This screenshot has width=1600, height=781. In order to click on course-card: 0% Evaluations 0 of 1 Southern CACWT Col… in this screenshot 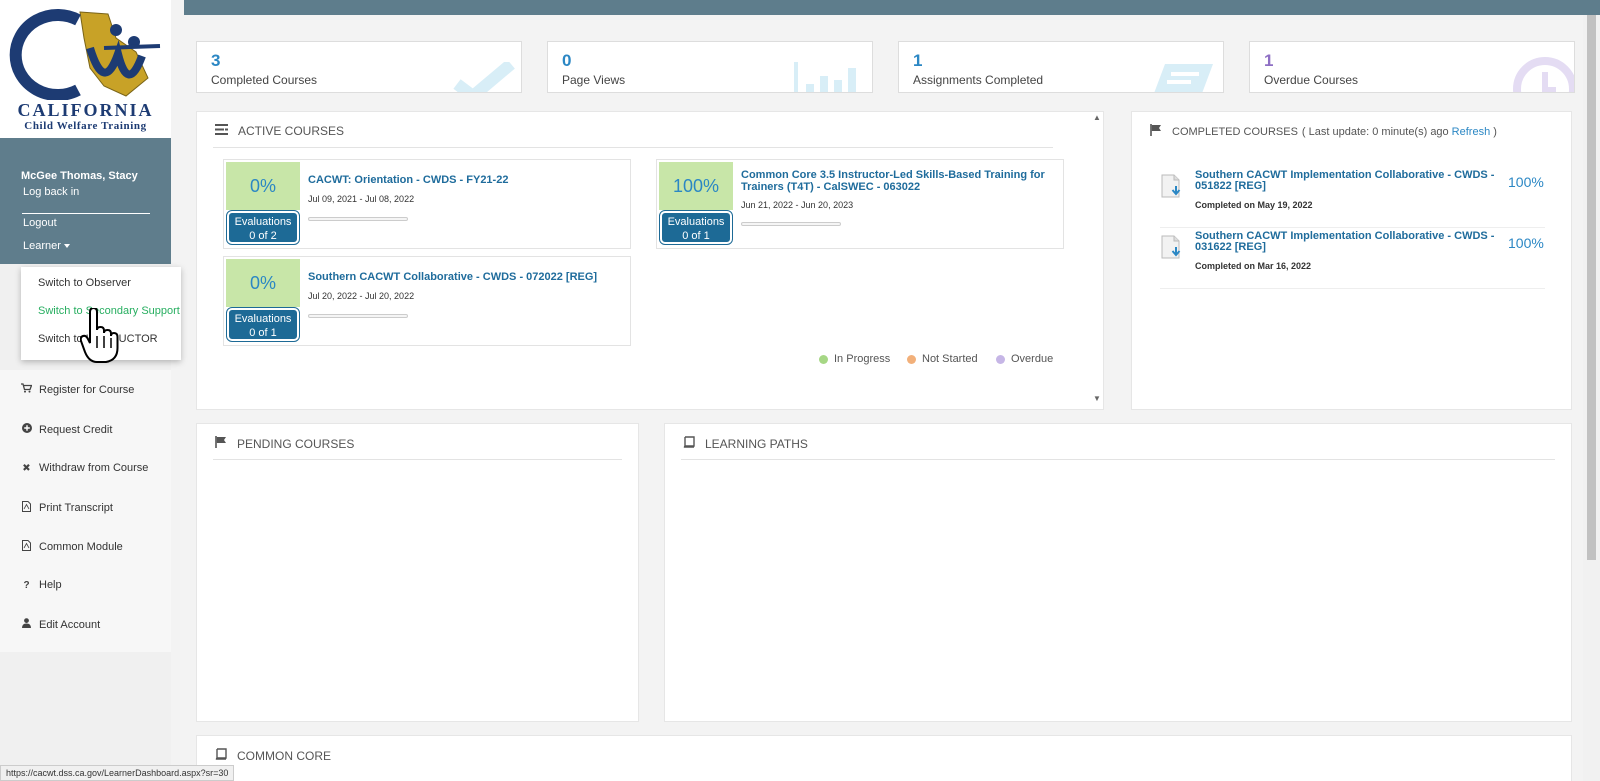, I will do `click(427, 301)`.